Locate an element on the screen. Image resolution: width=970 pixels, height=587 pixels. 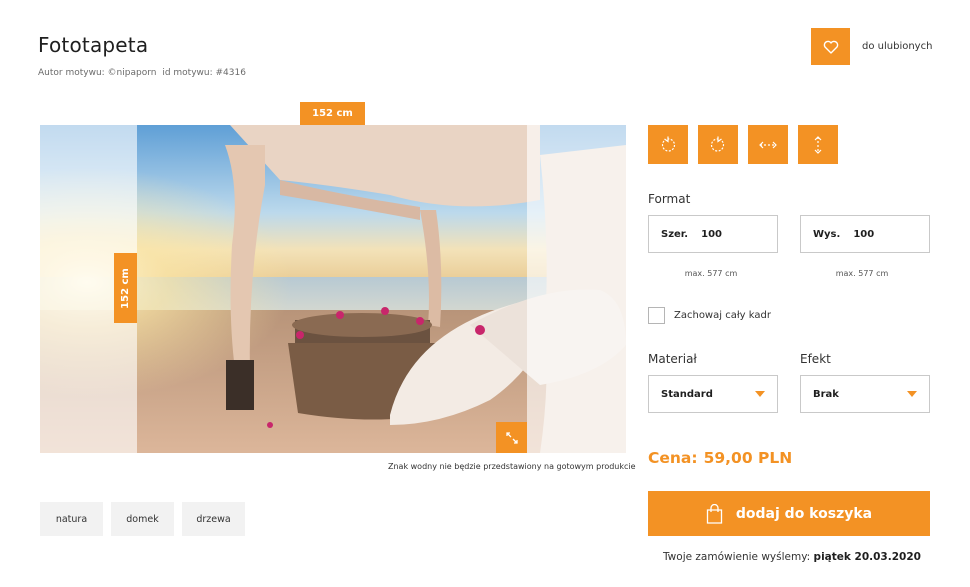
shipping-text: Twoje zamówienie wyślemy: is located at coordinates (737, 557).